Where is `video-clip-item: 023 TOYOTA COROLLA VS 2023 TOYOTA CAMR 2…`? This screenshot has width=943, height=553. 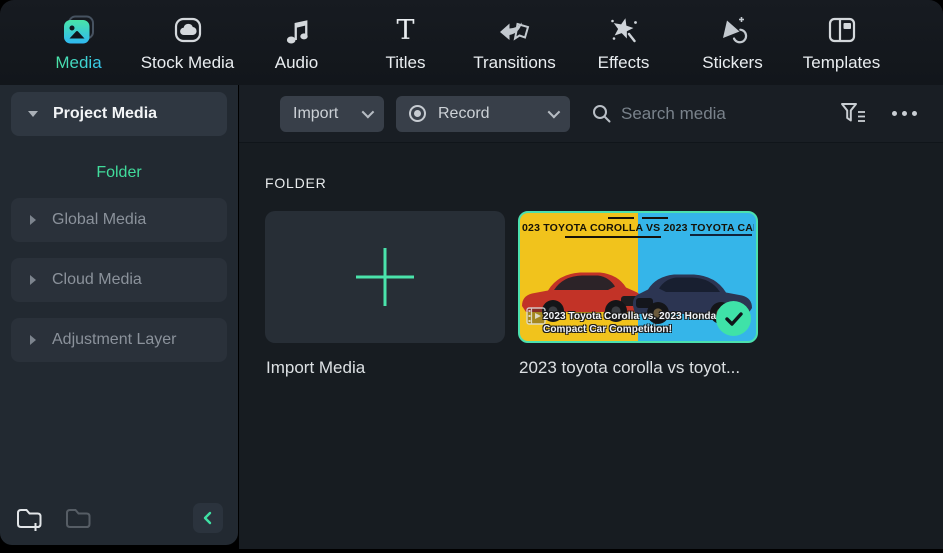 video-clip-item: 023 TOYOTA COROLLA VS 2023 TOYOTA CAMR 2… is located at coordinates (638, 294).